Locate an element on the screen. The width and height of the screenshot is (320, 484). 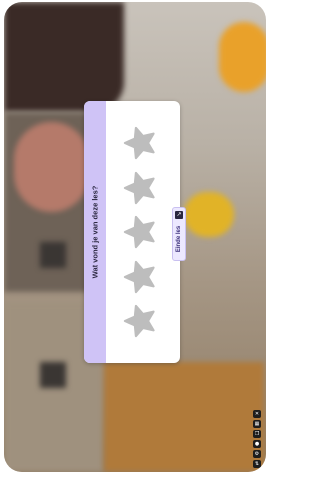
star-1-icon is located at coordinates (140, 143).